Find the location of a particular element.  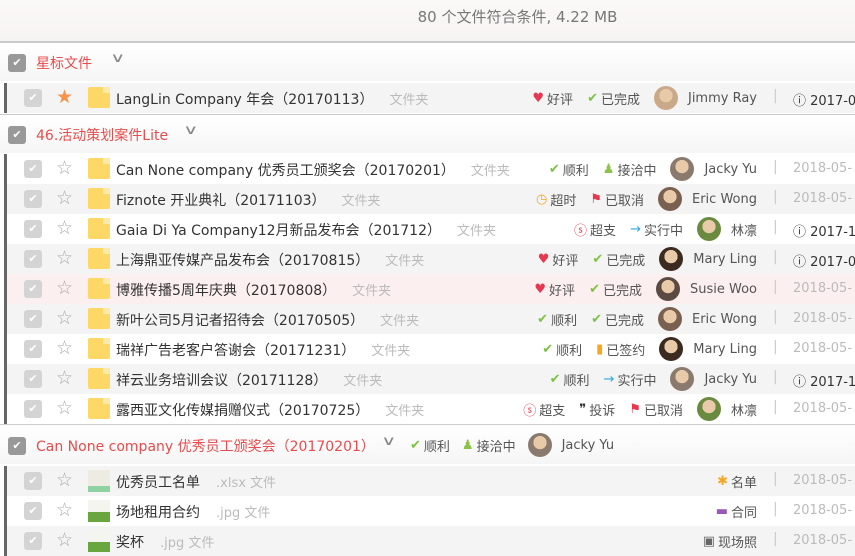

star-filled-icon: ★ is located at coordinates (64, 97).